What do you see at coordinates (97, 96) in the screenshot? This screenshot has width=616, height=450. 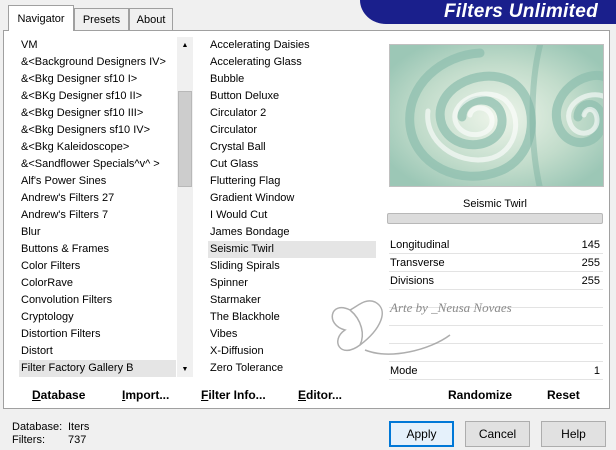 I see `list-item: &<BKg Designer sf10 II>` at bounding box center [97, 96].